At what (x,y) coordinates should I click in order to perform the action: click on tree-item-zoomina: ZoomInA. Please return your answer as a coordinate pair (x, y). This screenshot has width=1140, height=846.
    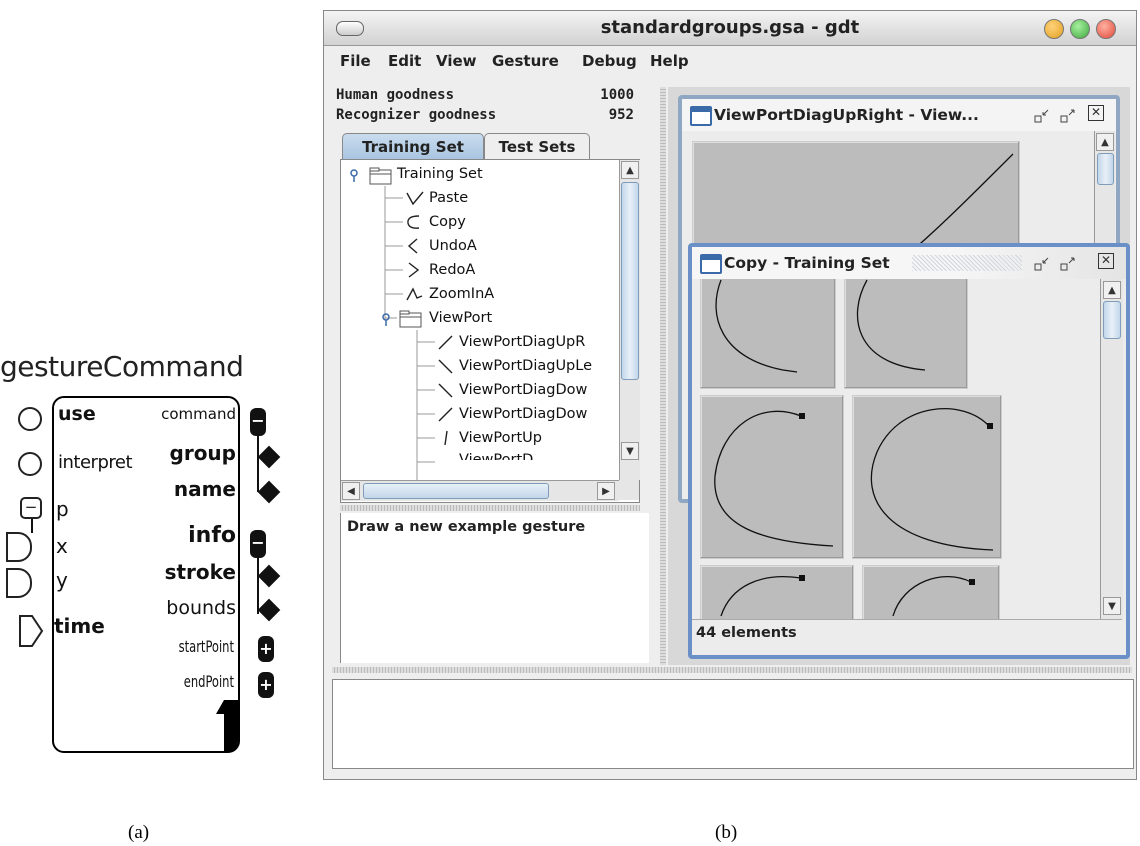
    Looking at the image, I should click on (461, 294).